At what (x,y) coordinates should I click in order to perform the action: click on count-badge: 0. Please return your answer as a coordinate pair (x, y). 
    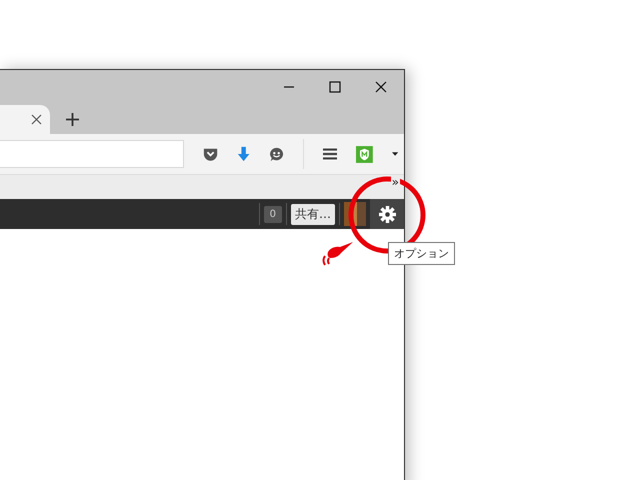
    Looking at the image, I should click on (273, 214).